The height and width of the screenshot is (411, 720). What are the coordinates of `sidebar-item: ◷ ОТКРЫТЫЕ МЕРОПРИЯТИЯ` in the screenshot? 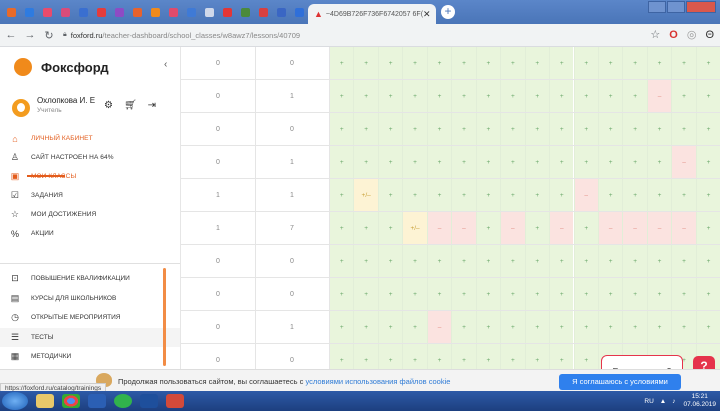 It's located at (90, 318).